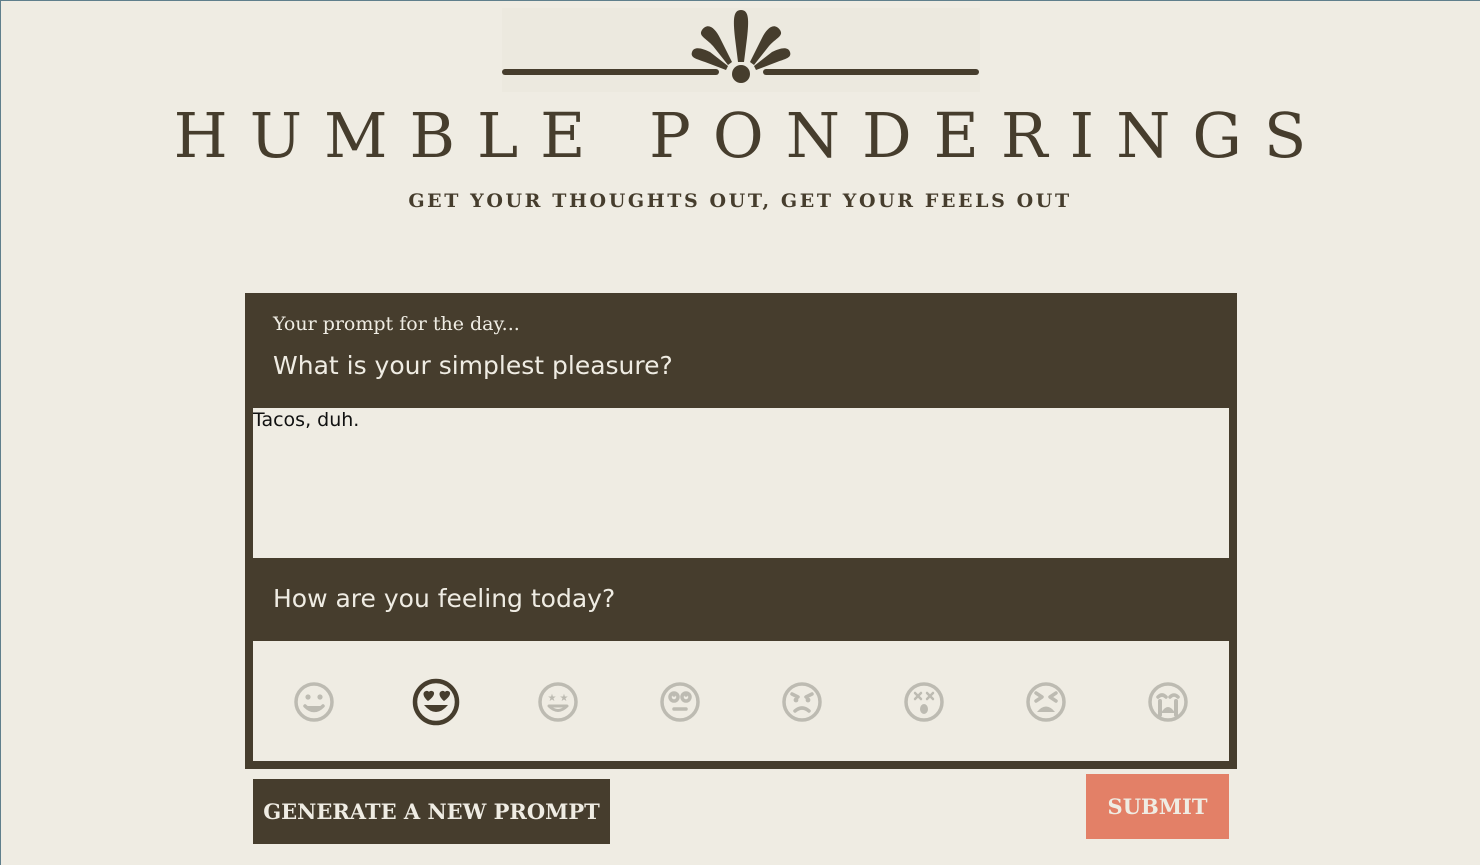 This screenshot has height=865, width=1480. I want to click on mood-selector: ★ ★, so click(741, 701).